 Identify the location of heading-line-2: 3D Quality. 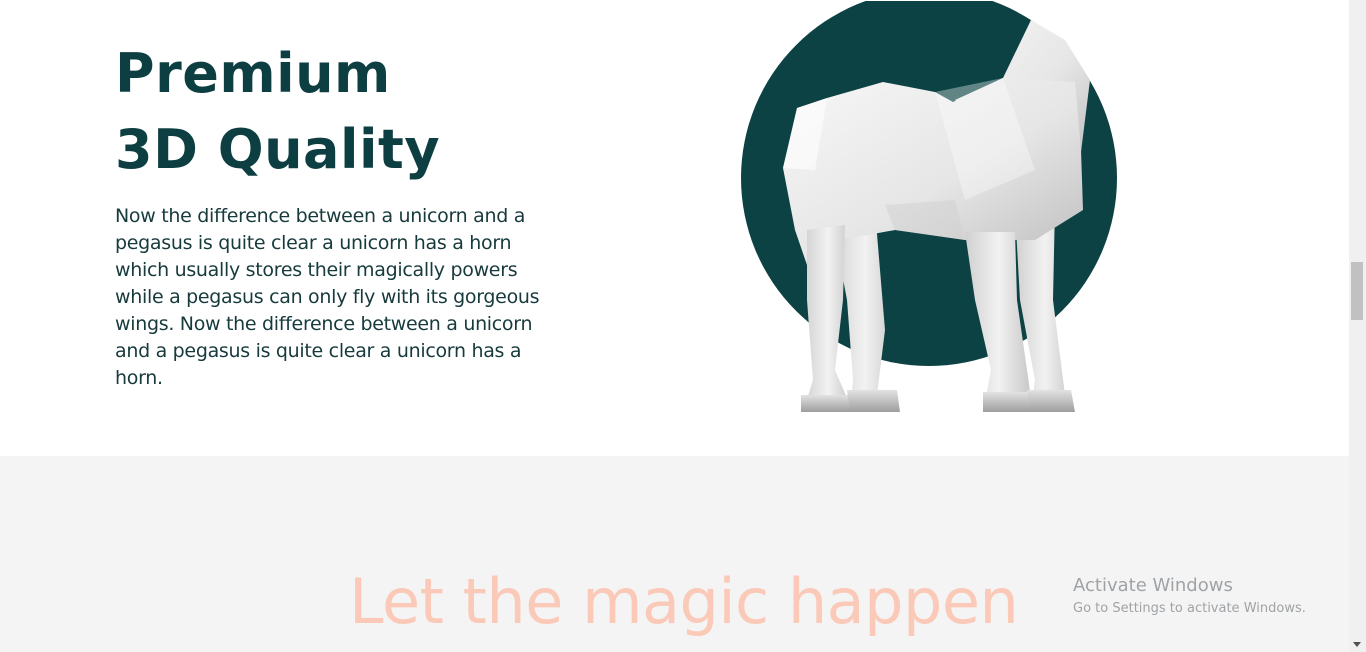
(278, 149).